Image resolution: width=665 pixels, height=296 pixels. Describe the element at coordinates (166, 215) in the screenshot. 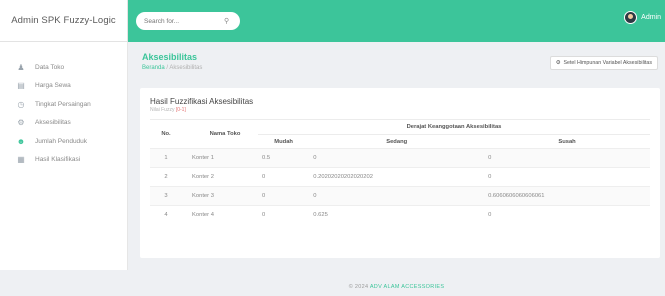

I see `cell-no: 4` at that location.